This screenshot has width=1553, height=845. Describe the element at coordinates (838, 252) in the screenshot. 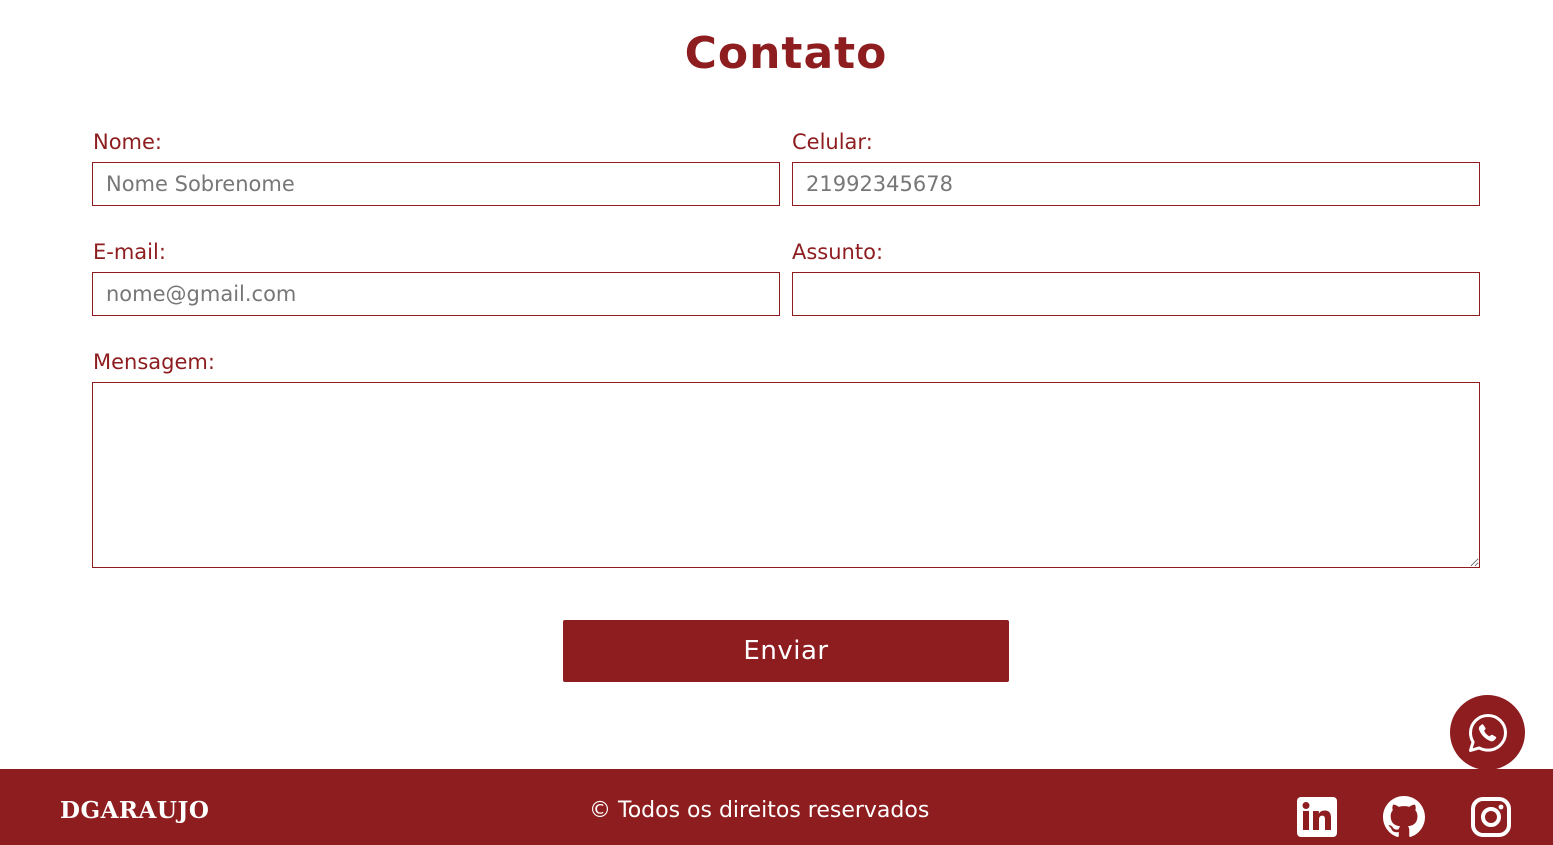

I see `assunto-label: Assunto:` at that location.